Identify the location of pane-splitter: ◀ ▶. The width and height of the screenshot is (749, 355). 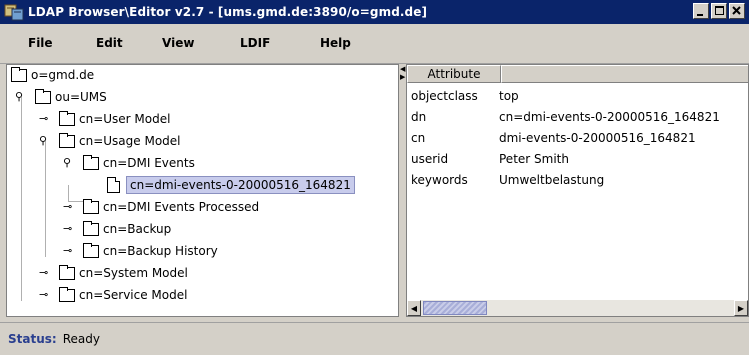
(402, 190).